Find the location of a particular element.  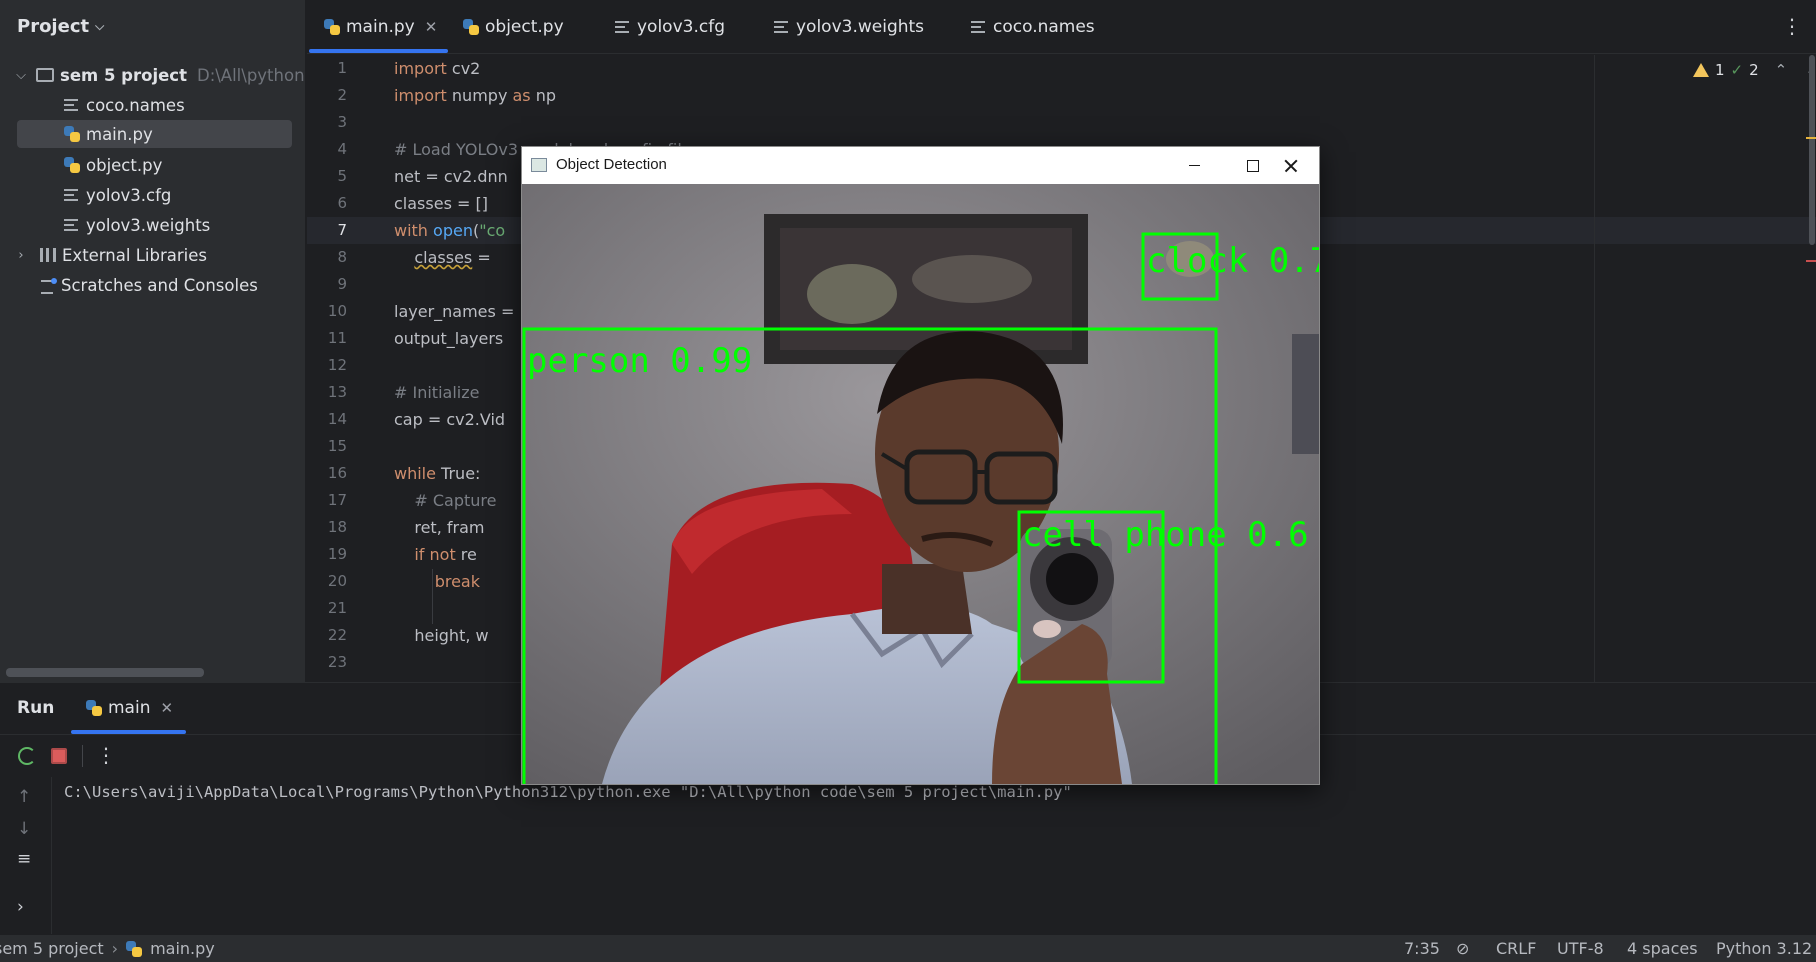

eye-off-icon: ⊘ is located at coordinates (1462, 948).